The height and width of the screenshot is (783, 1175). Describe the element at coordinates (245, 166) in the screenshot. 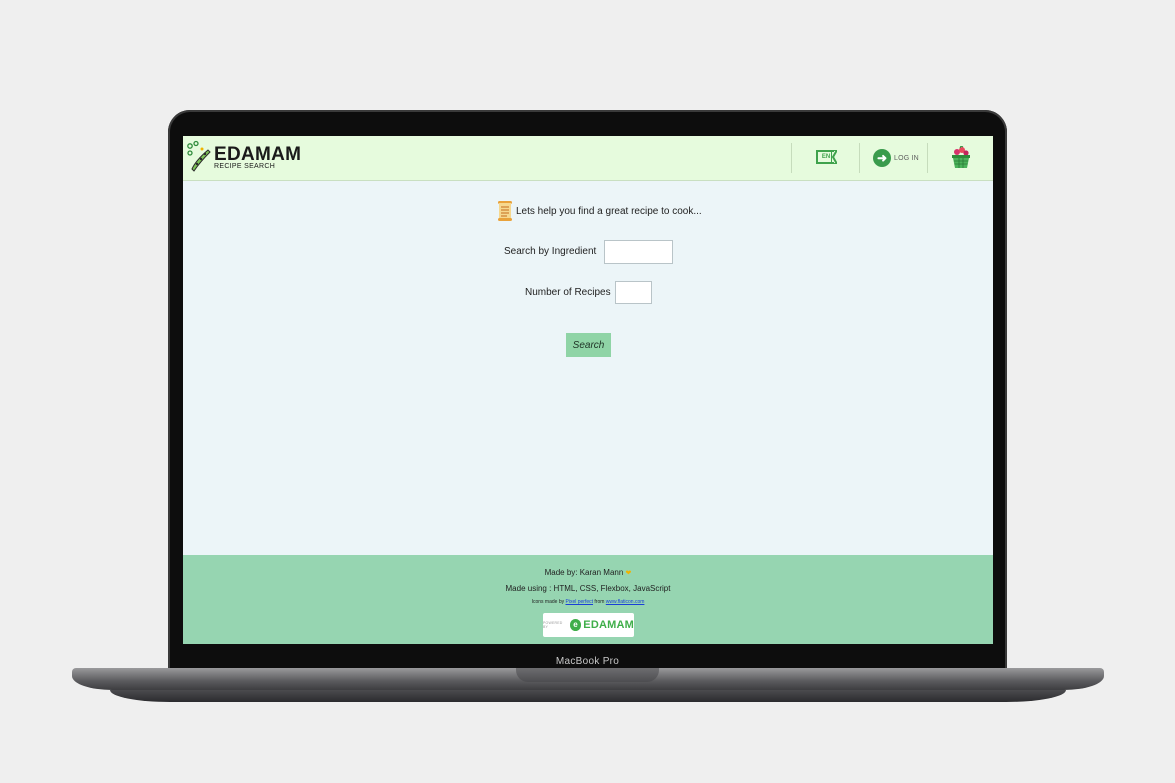

I see `brand-subtitle: RECIPE SEARCH` at that location.